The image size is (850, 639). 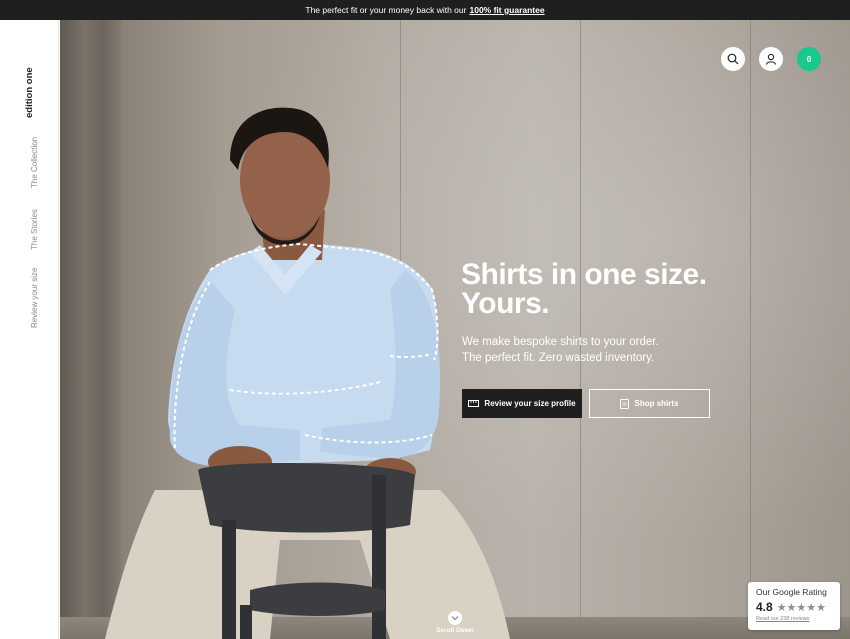 I want to click on headline-line-2: Yours., so click(x=505, y=303).